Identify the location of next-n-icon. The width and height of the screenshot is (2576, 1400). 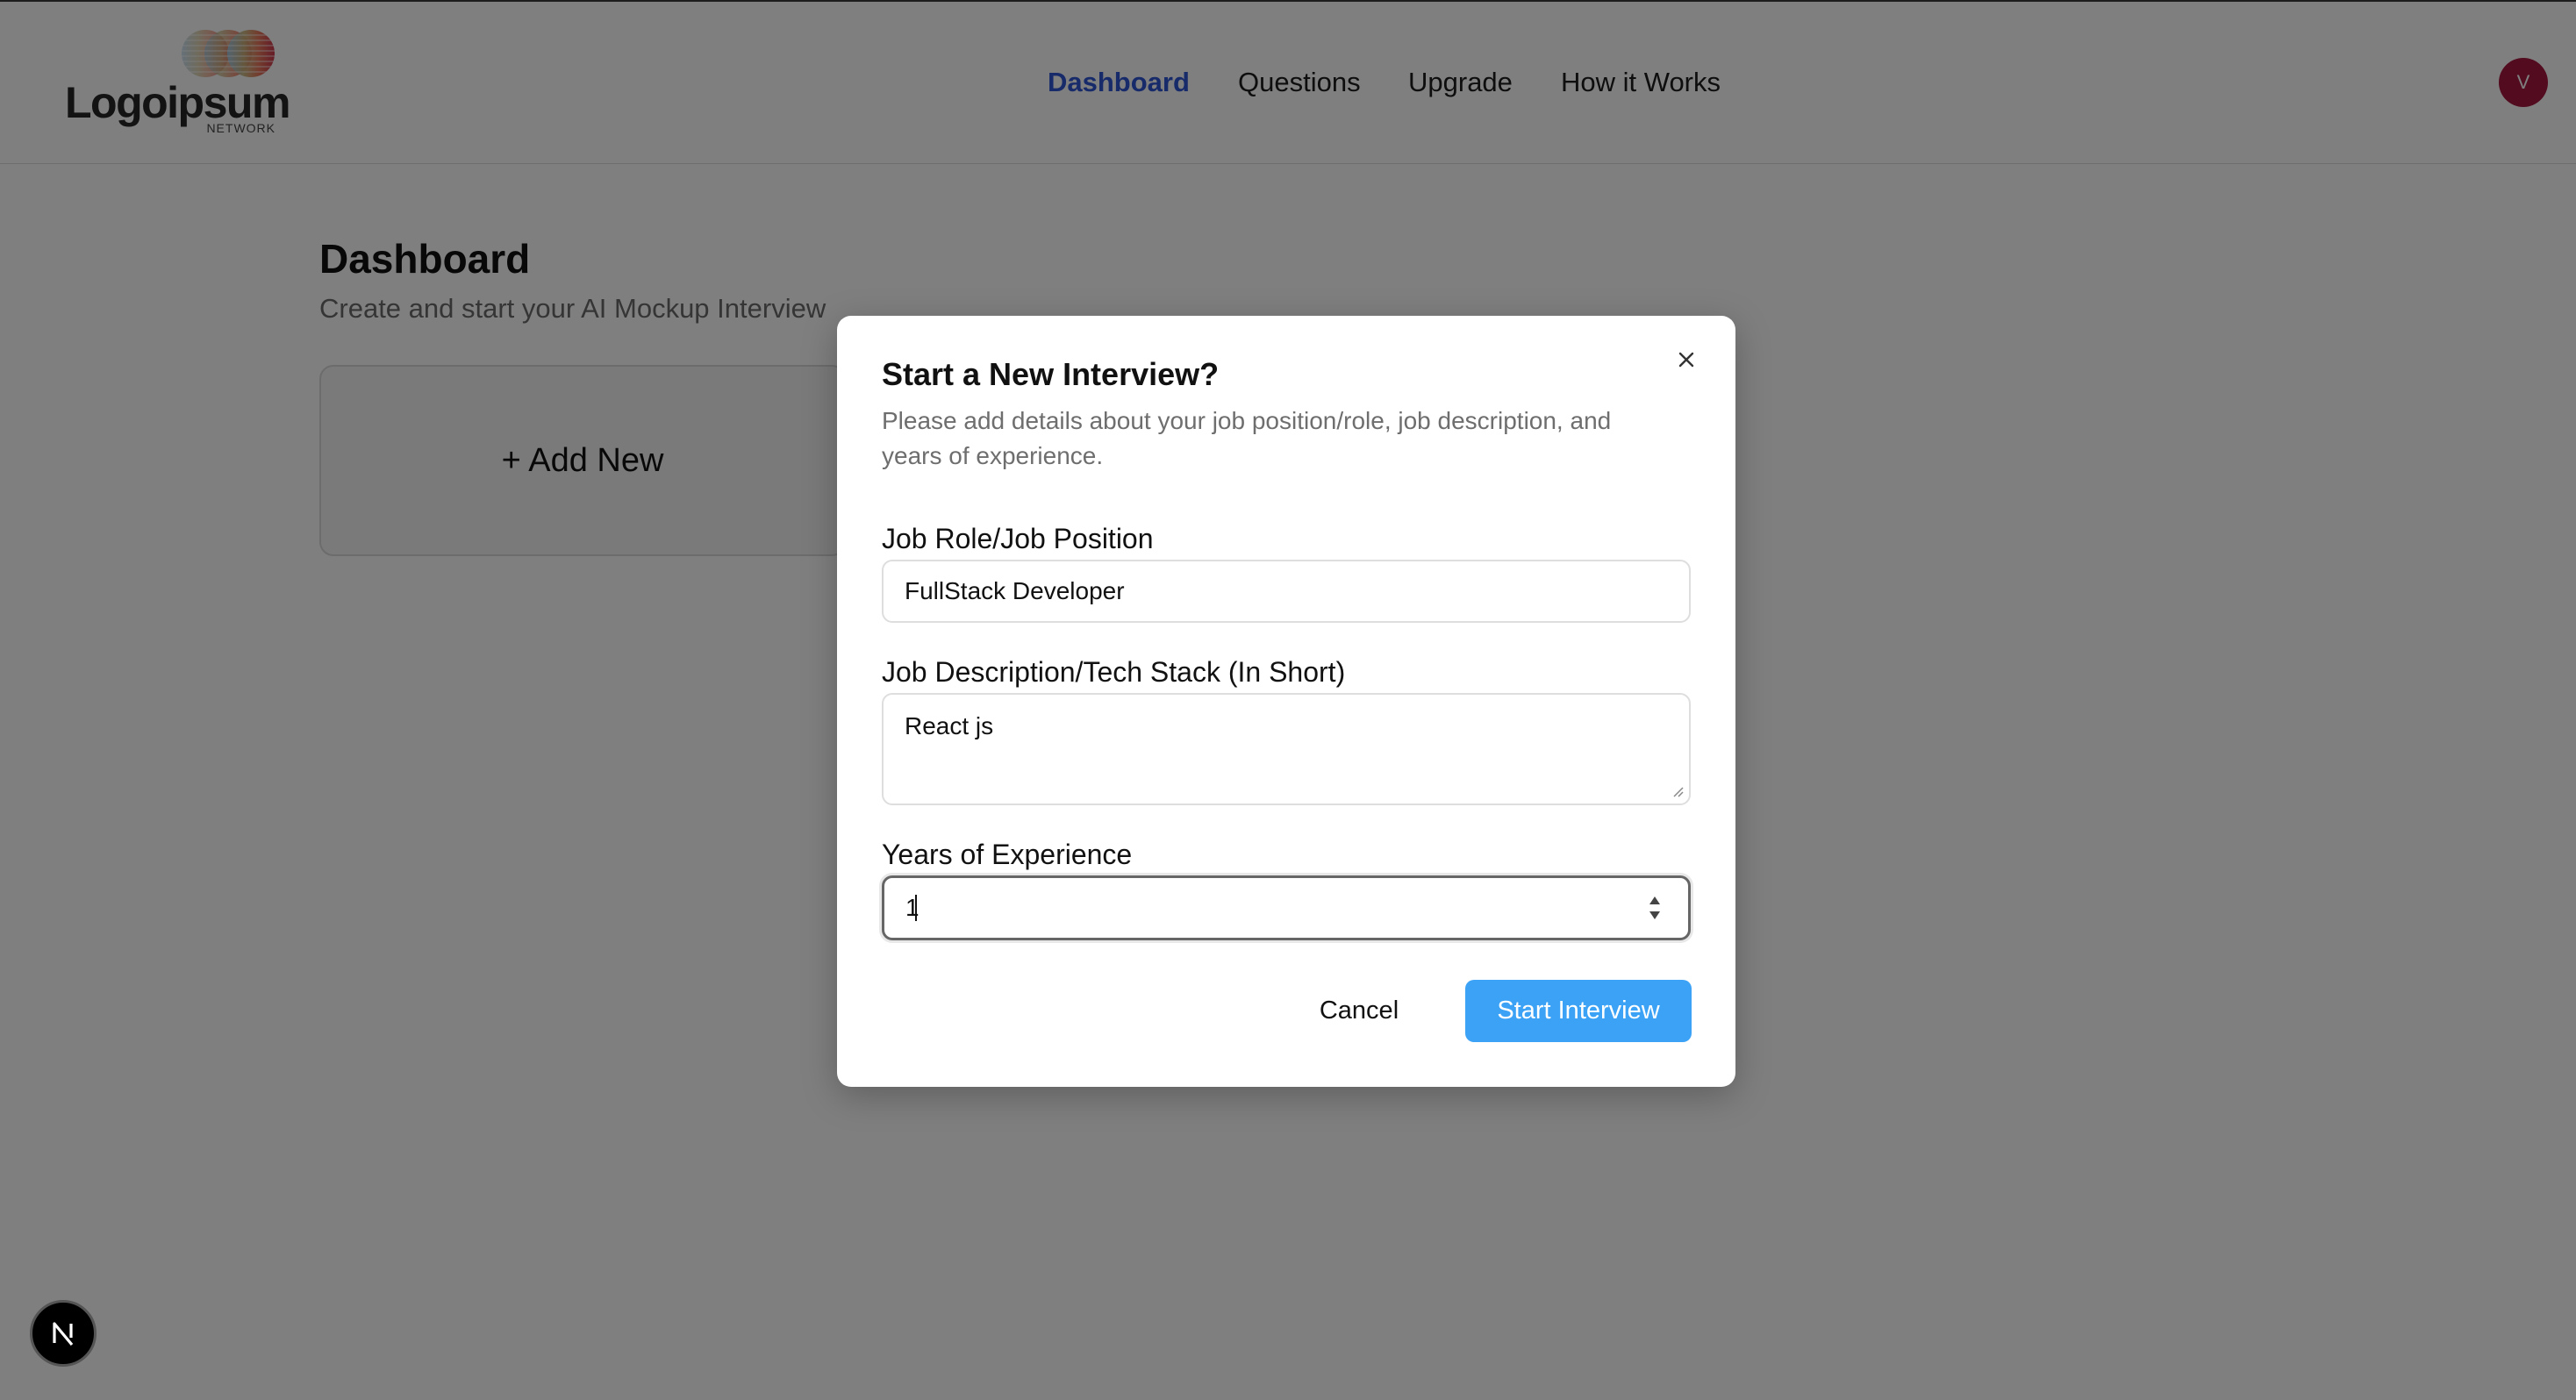
(63, 1334).